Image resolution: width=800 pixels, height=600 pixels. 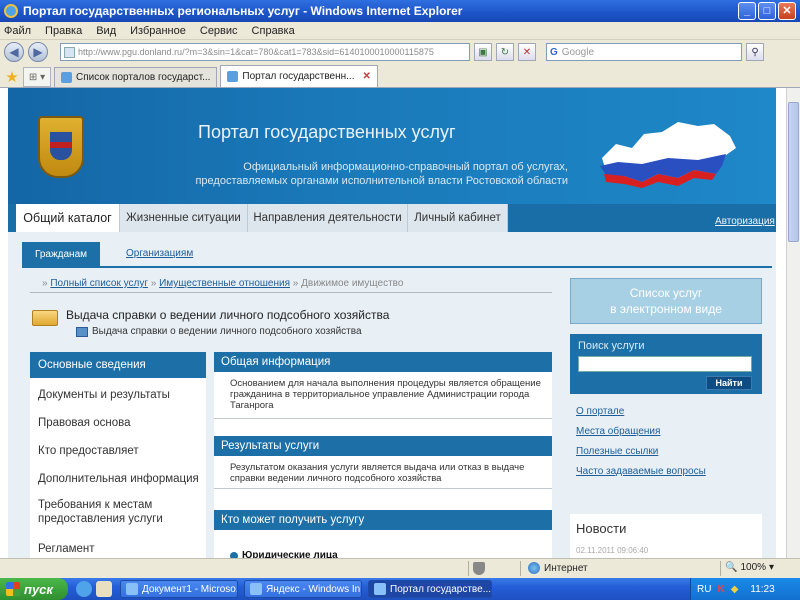 I want to click on russia-flag-map-icon, so click(x=668, y=155).